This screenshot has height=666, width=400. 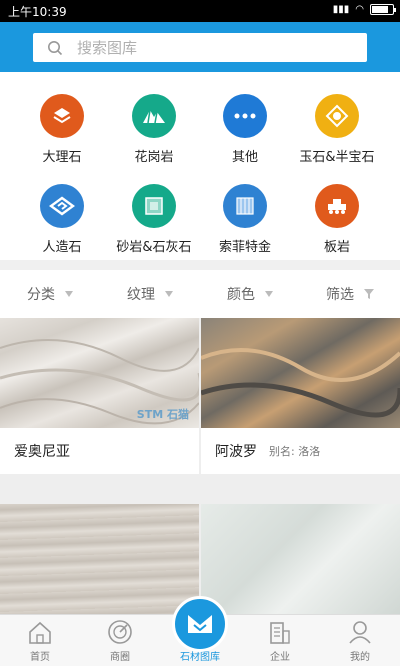 I want to click on status-bar: 上午10:39 ▮▮▮ ◠, so click(x=200, y=11).